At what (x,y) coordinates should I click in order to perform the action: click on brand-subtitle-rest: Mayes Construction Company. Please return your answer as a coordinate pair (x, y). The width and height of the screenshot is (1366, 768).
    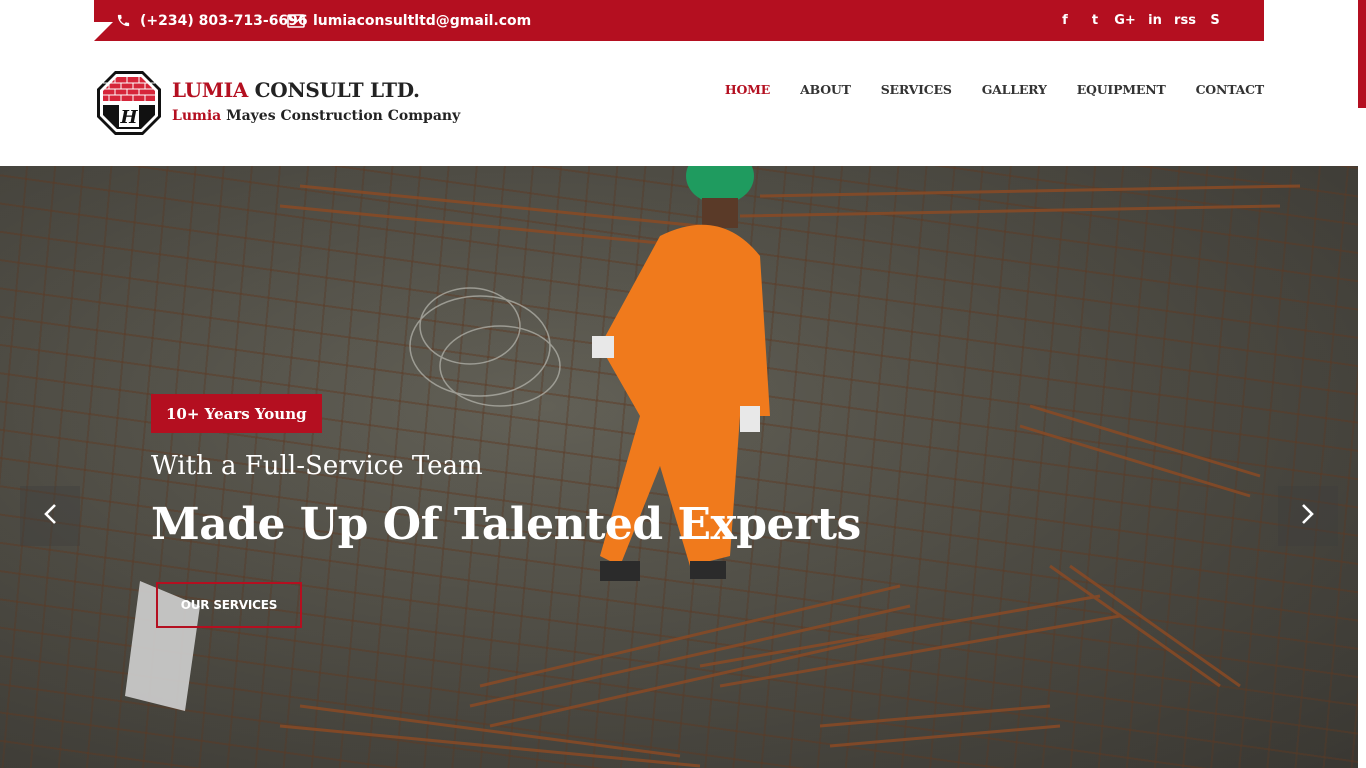
    Looking at the image, I should click on (341, 116).